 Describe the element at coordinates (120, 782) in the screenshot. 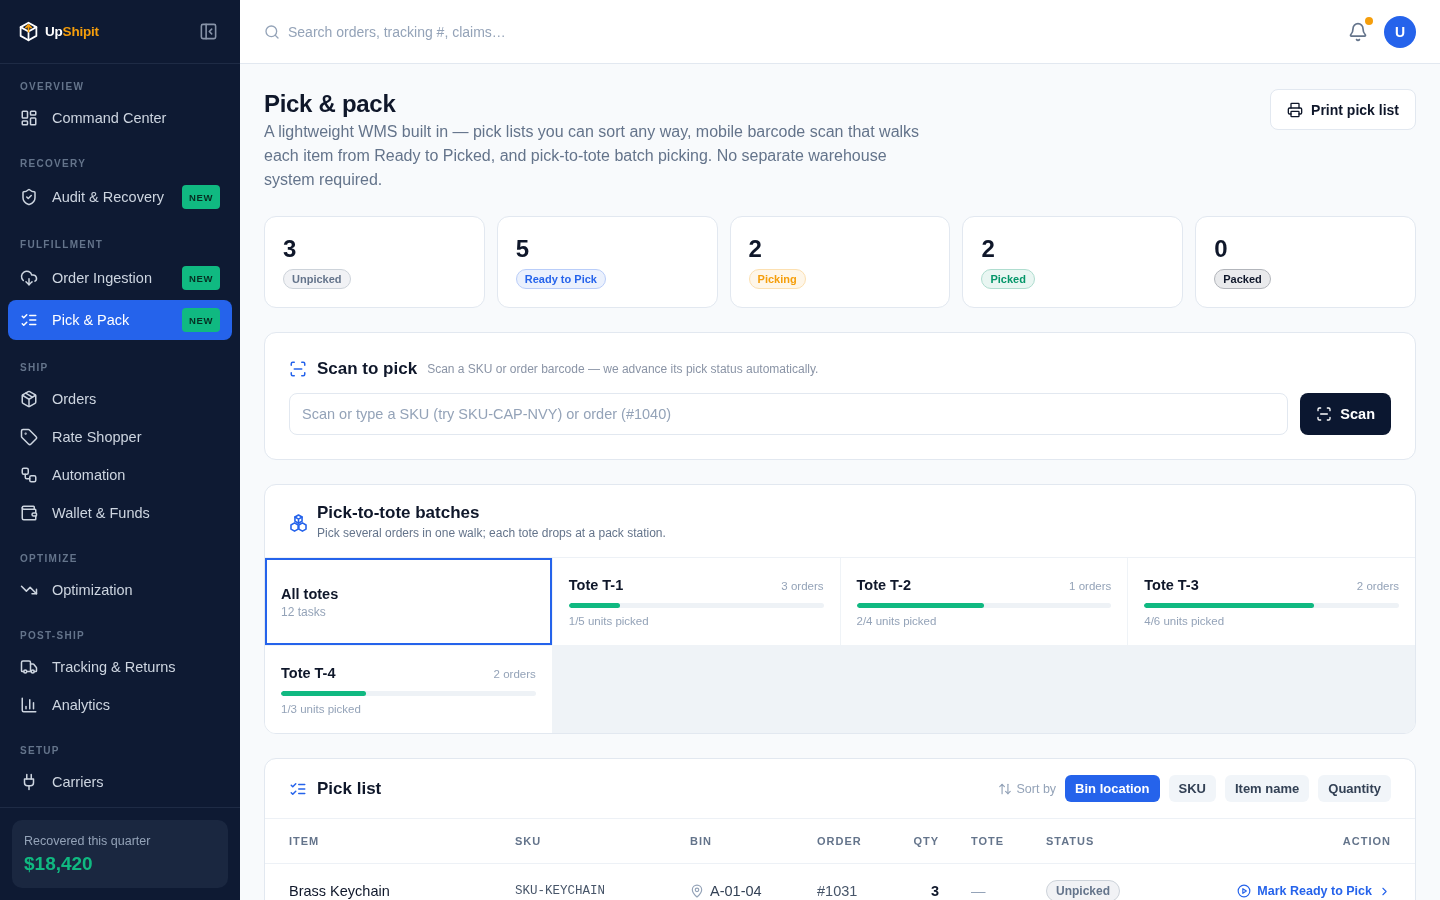

I see `nav-item: Carriers` at that location.